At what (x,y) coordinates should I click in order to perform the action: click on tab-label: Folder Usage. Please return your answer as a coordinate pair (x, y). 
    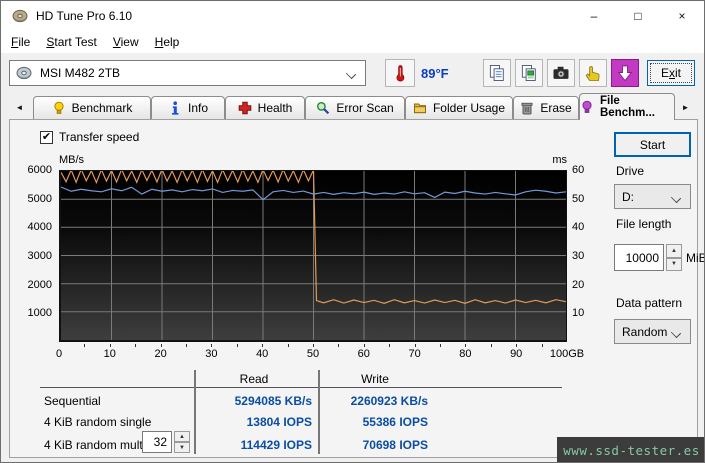
    Looking at the image, I should click on (469, 108).